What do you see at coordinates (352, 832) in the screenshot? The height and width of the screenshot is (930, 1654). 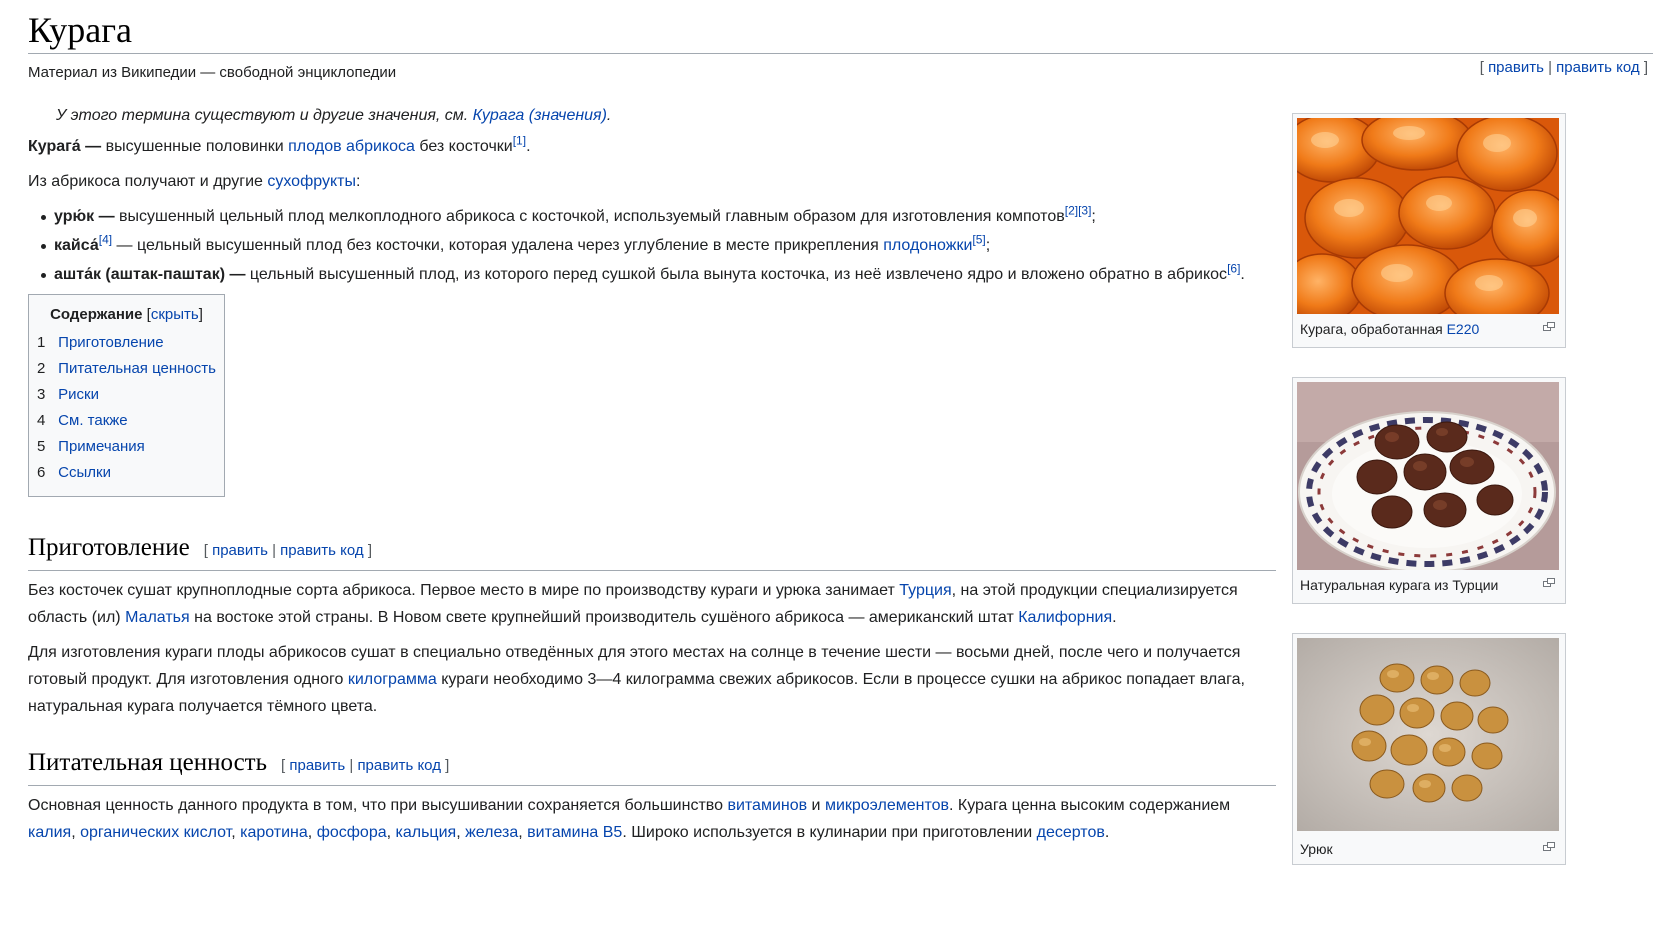 I see `phosphorus-link: фосфора` at bounding box center [352, 832].